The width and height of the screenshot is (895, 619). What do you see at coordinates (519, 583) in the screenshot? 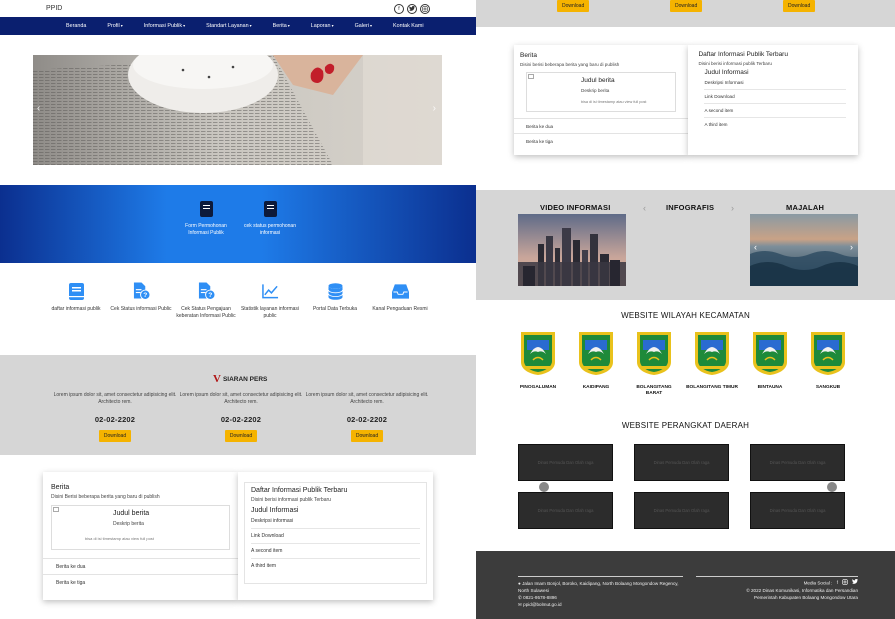
I see `location-icon: ●` at bounding box center [519, 583].